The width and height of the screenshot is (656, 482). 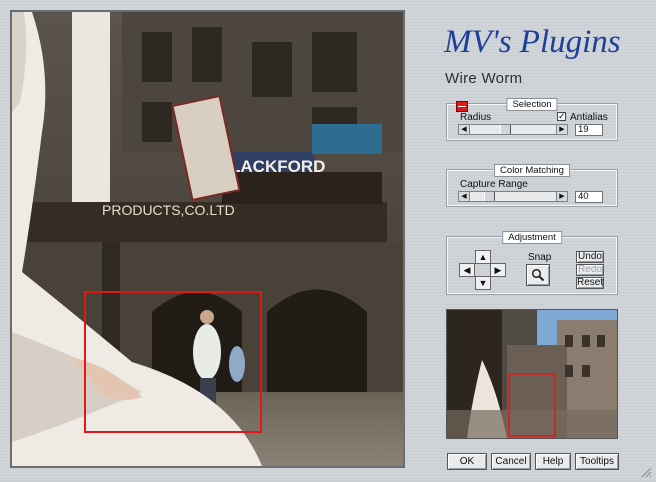 I want to click on cancel-button: Cancel, so click(x=511, y=461).